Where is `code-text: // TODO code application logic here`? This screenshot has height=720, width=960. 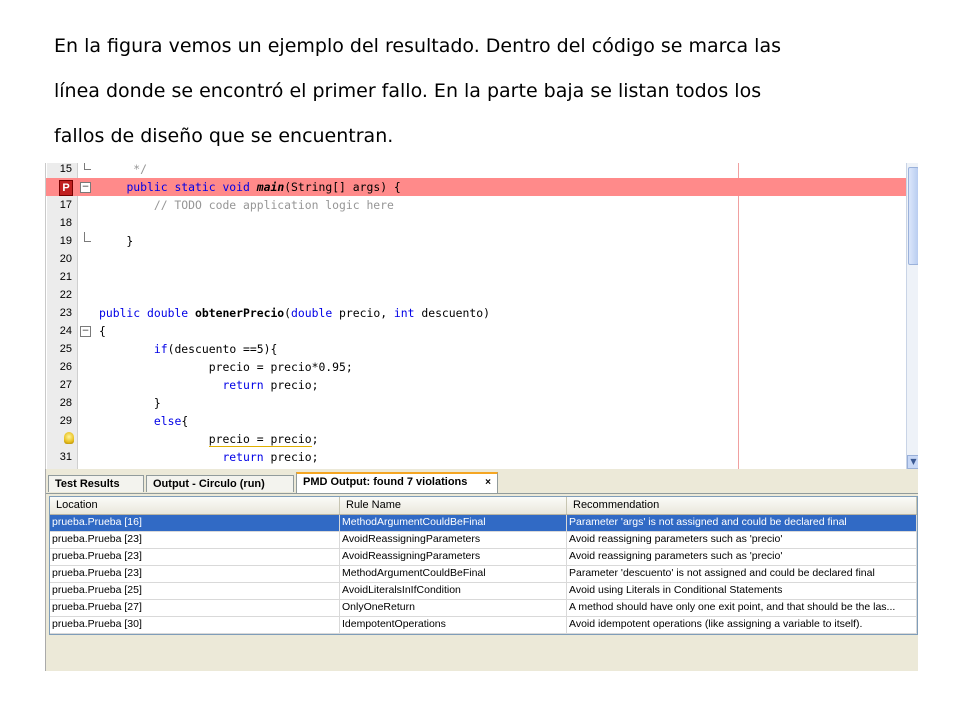 code-text: // TODO code application logic here is located at coordinates (246, 205).